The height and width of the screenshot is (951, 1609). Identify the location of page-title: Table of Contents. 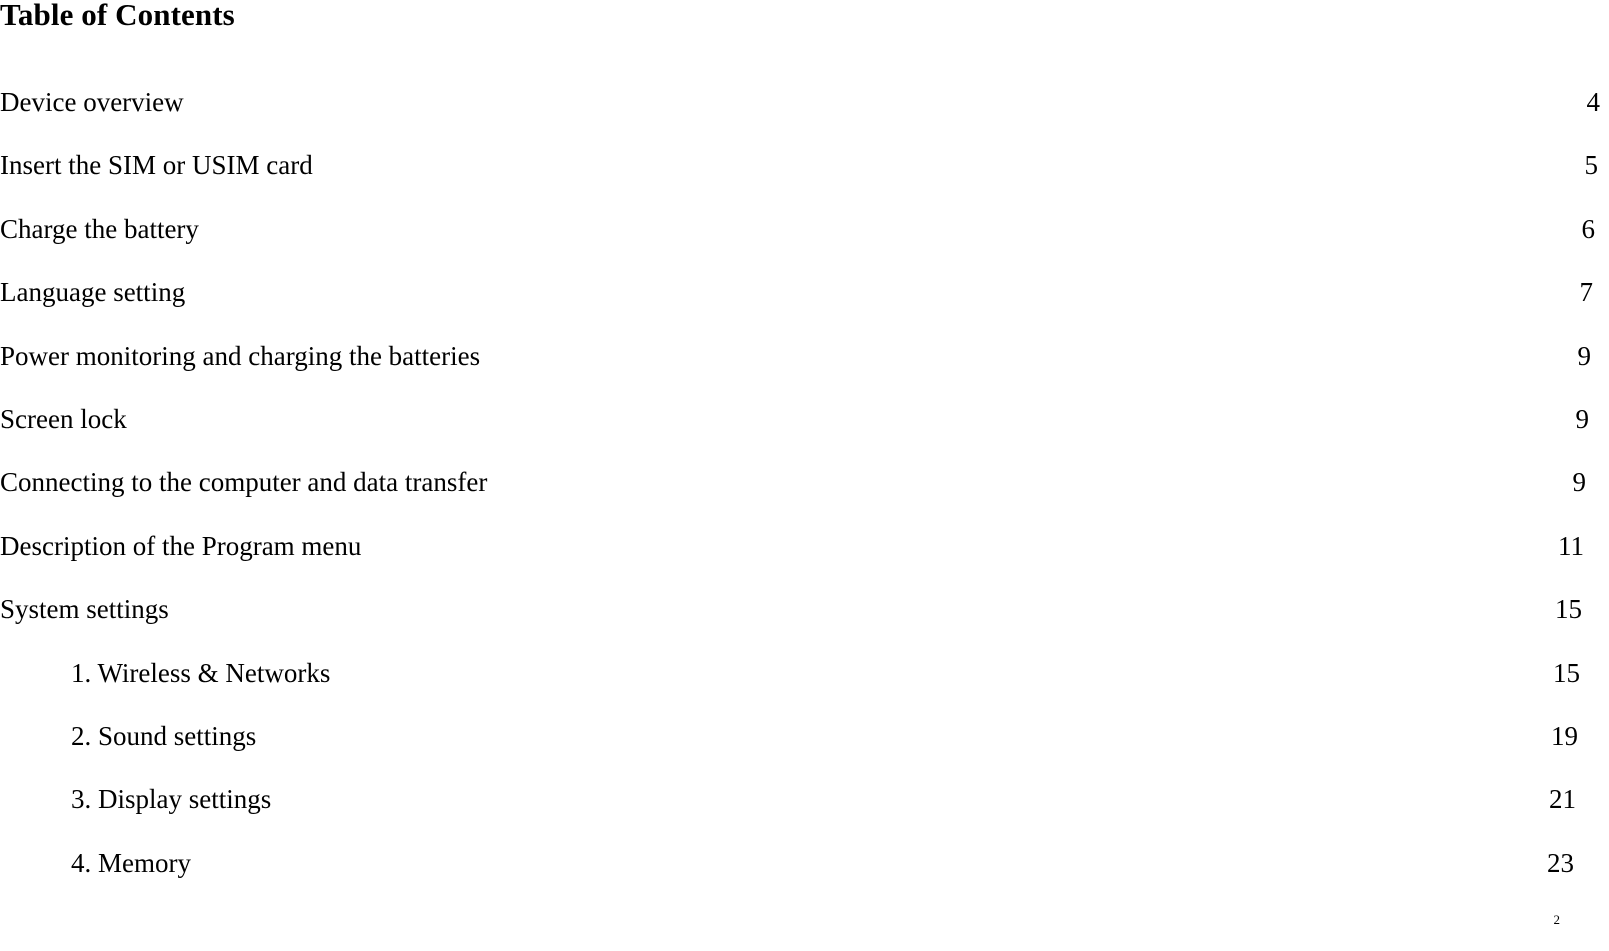
(117, 16).